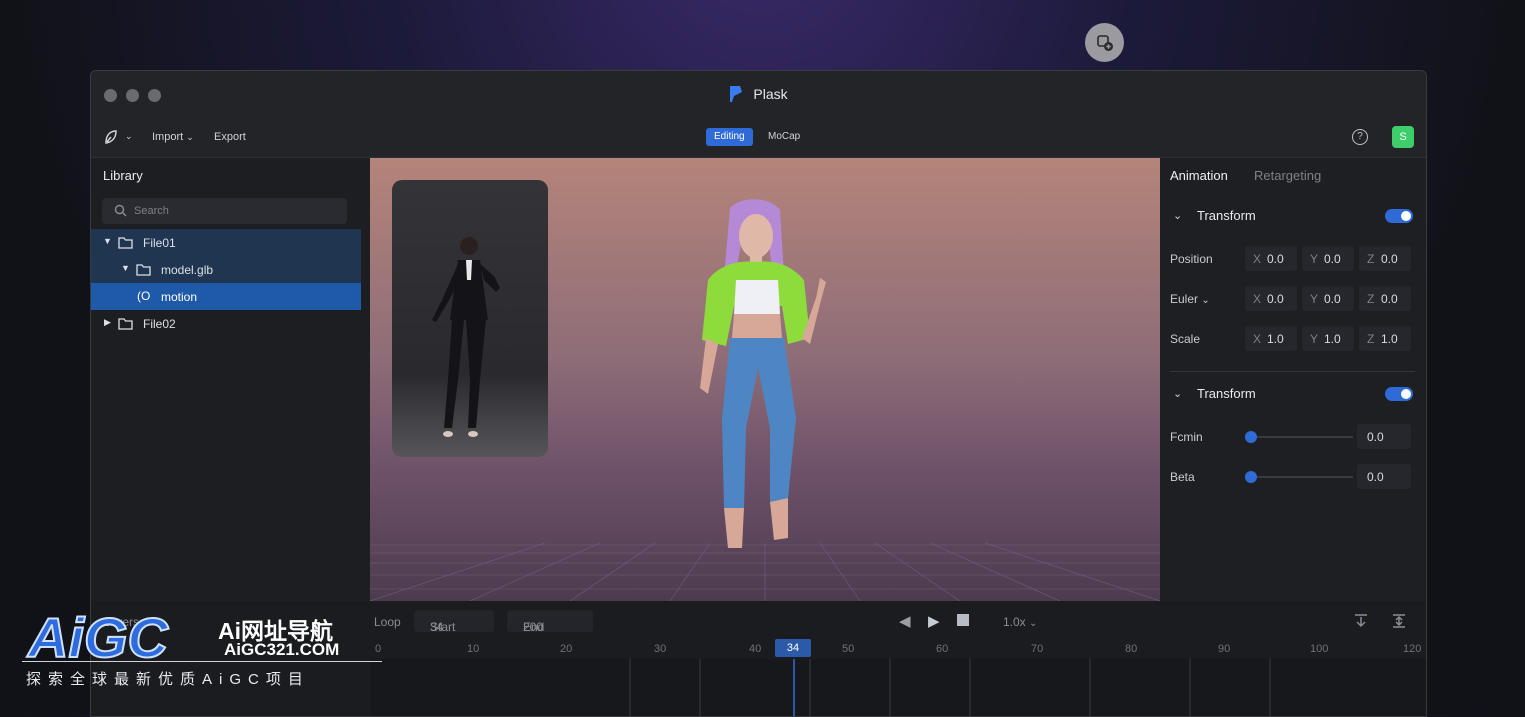  I want to click on beta-value-field: 0.0, so click(1384, 476).